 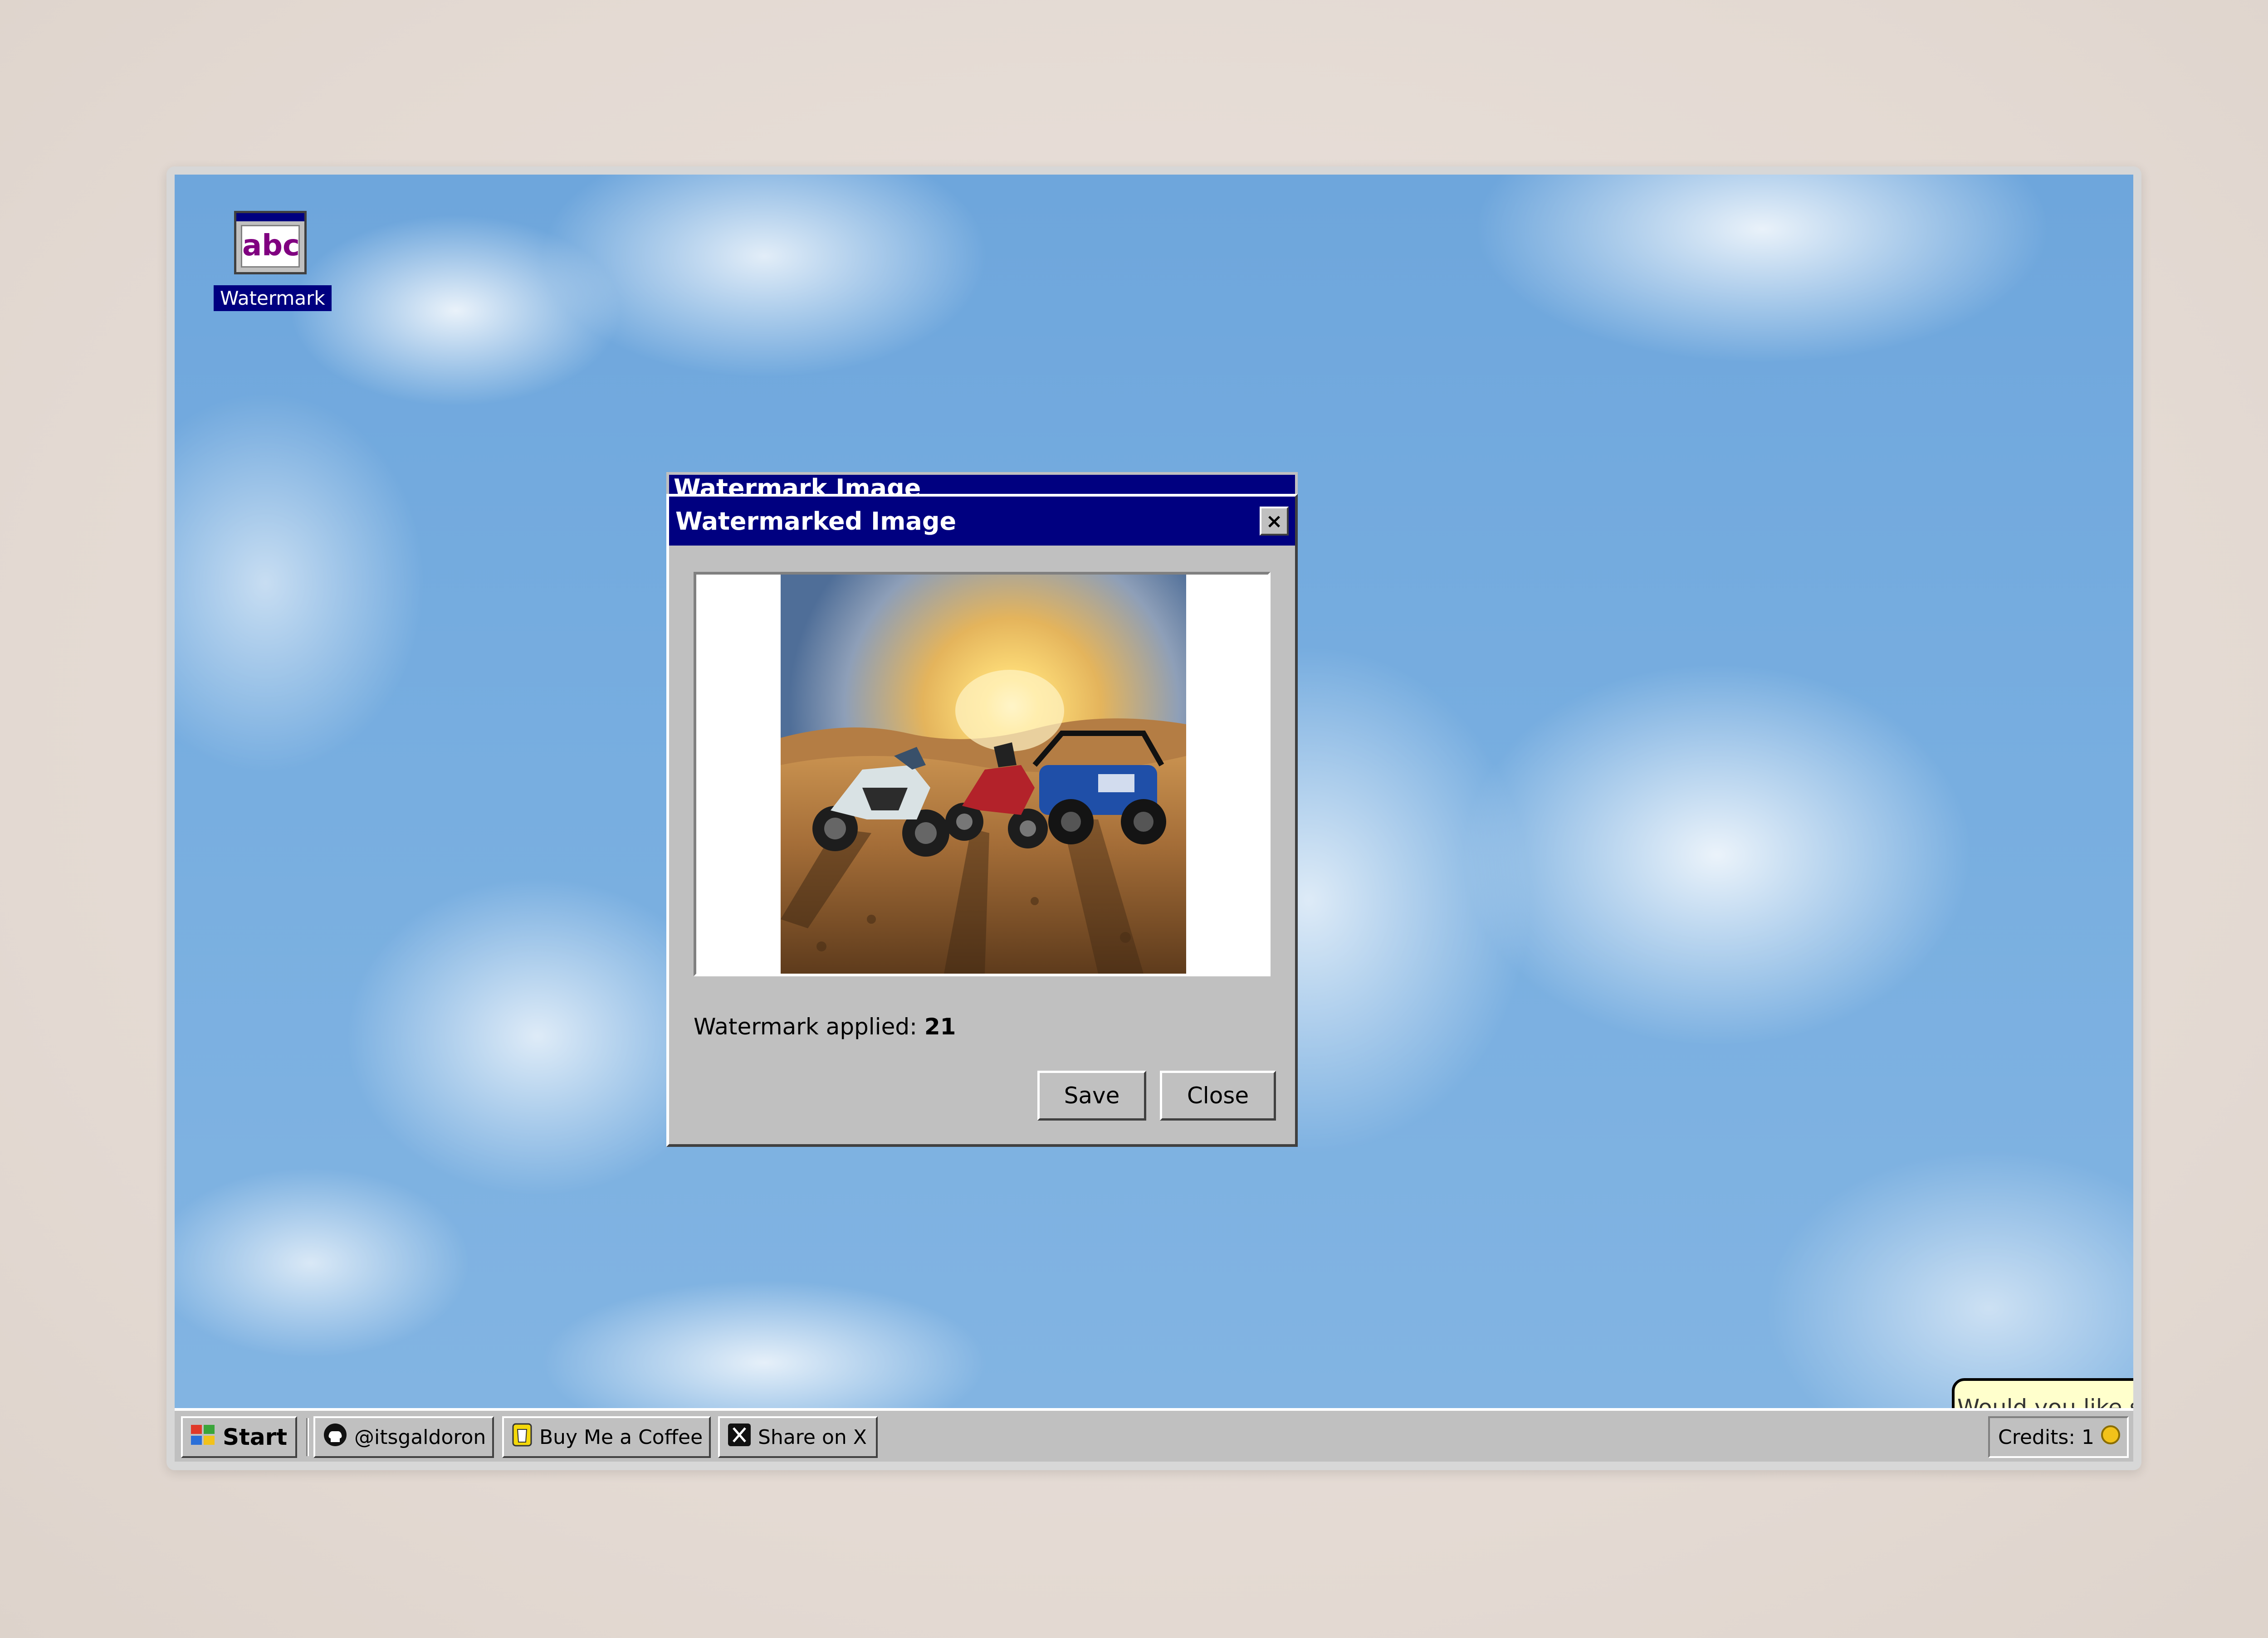 I want to click on window-title: Watermarked Image, so click(x=816, y=521).